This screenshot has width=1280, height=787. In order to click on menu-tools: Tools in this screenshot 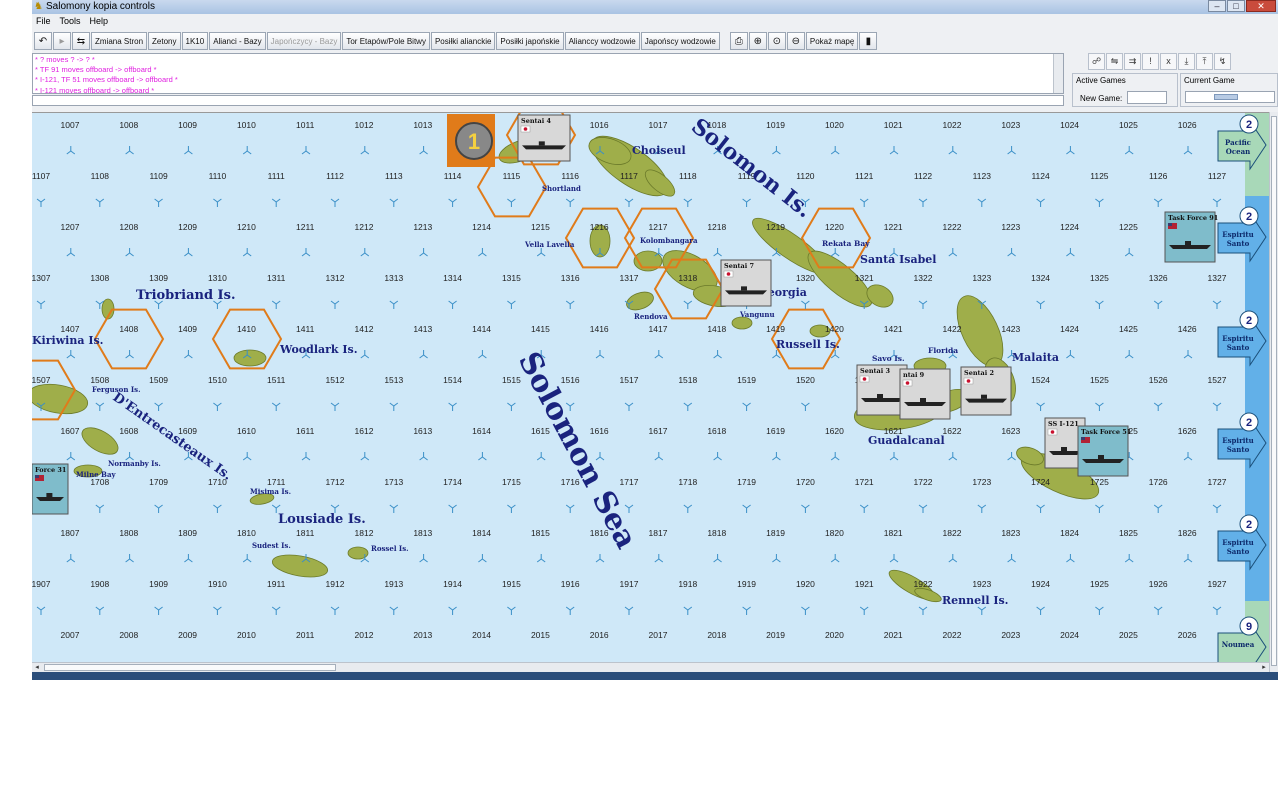, I will do `click(70, 21)`.